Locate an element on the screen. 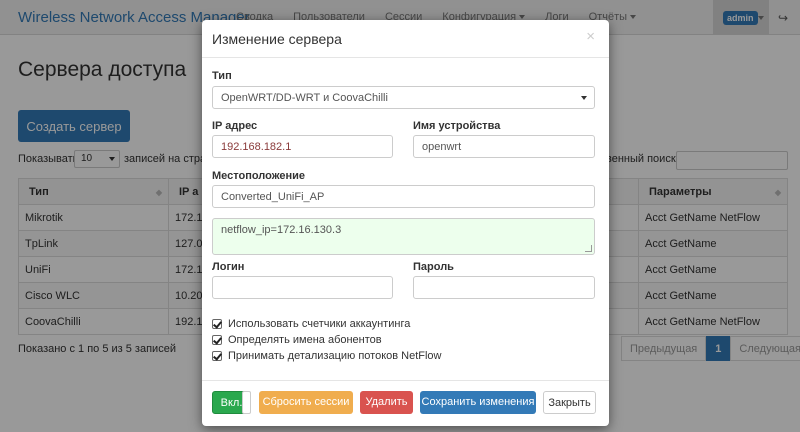 The height and width of the screenshot is (432, 800). password-input is located at coordinates (504, 287).